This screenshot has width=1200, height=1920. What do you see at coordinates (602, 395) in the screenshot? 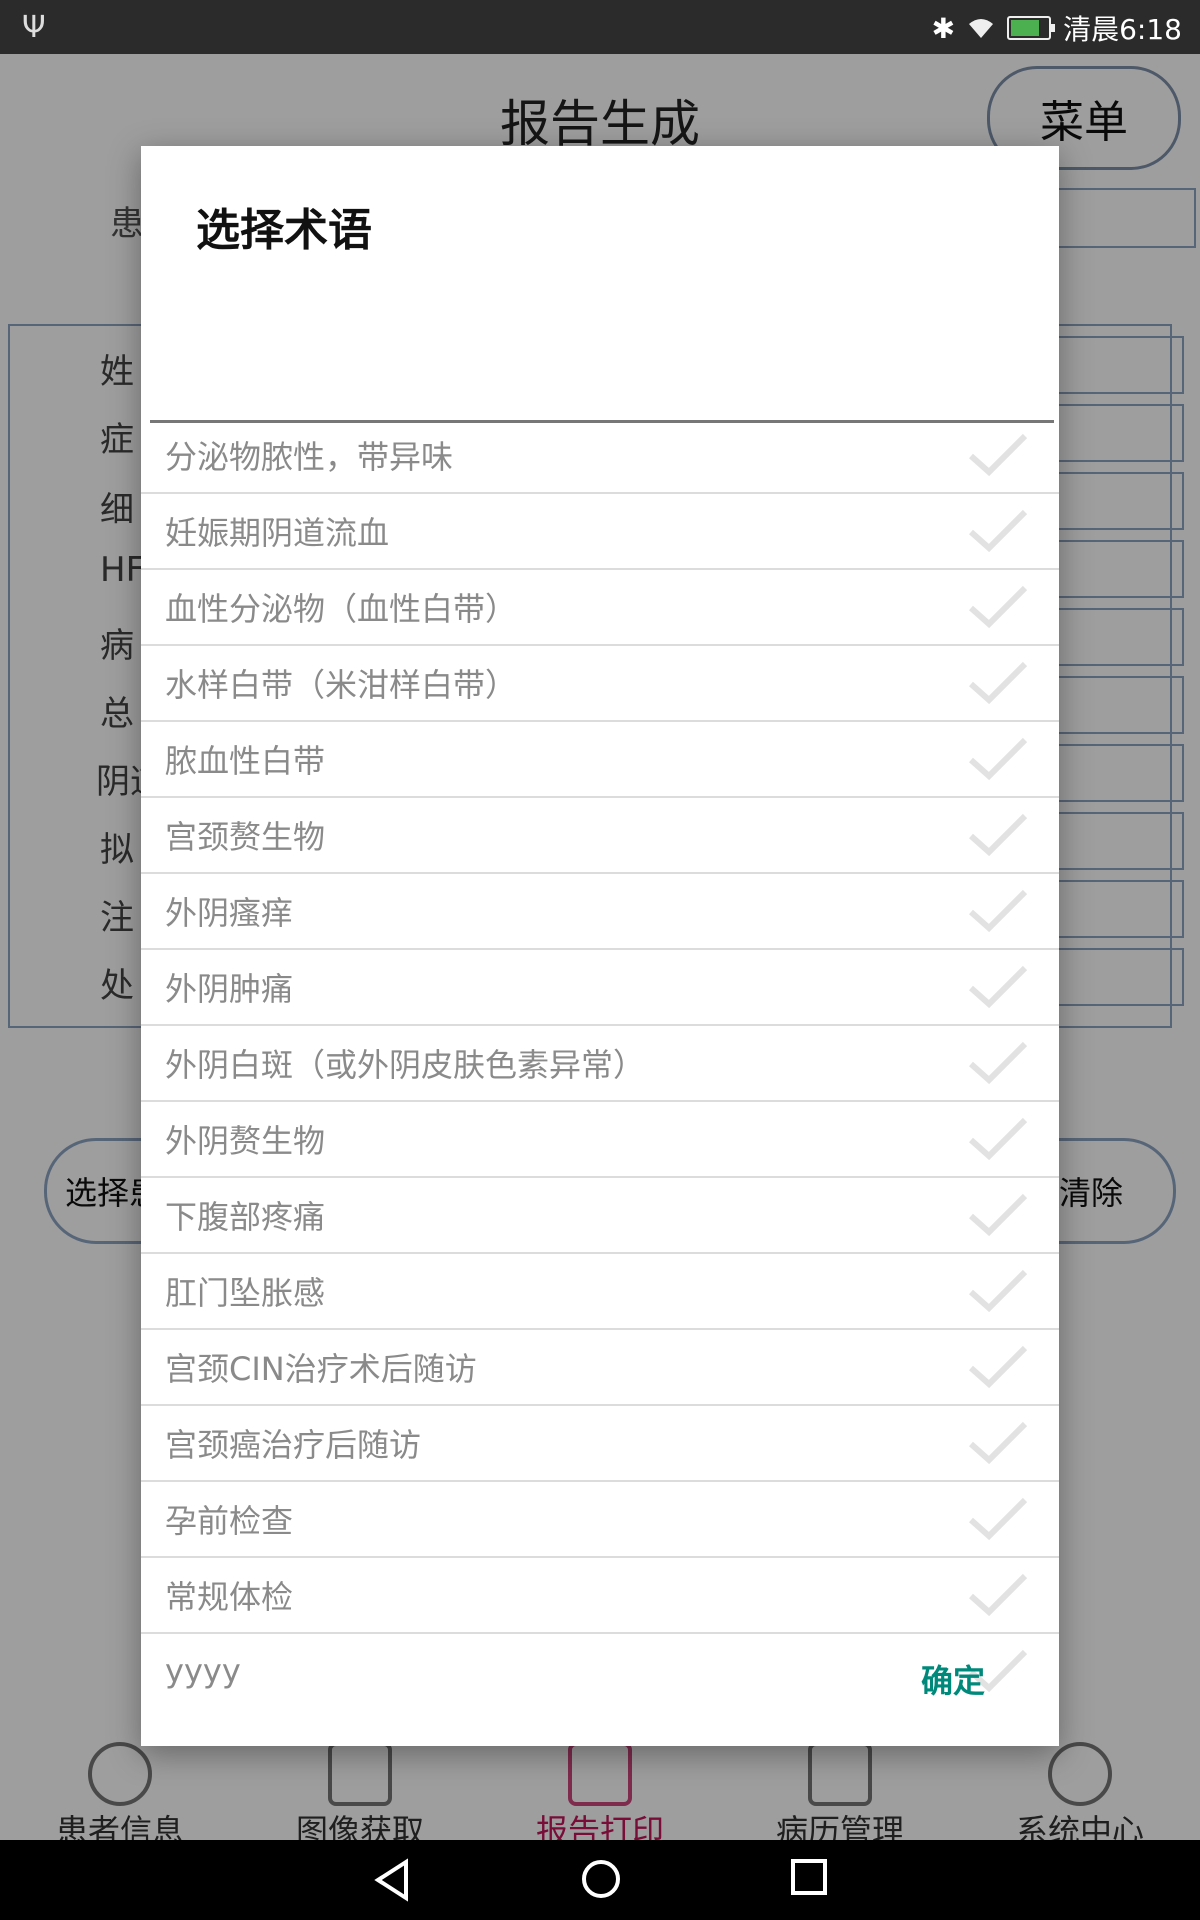
I see `term-filter-input` at bounding box center [602, 395].